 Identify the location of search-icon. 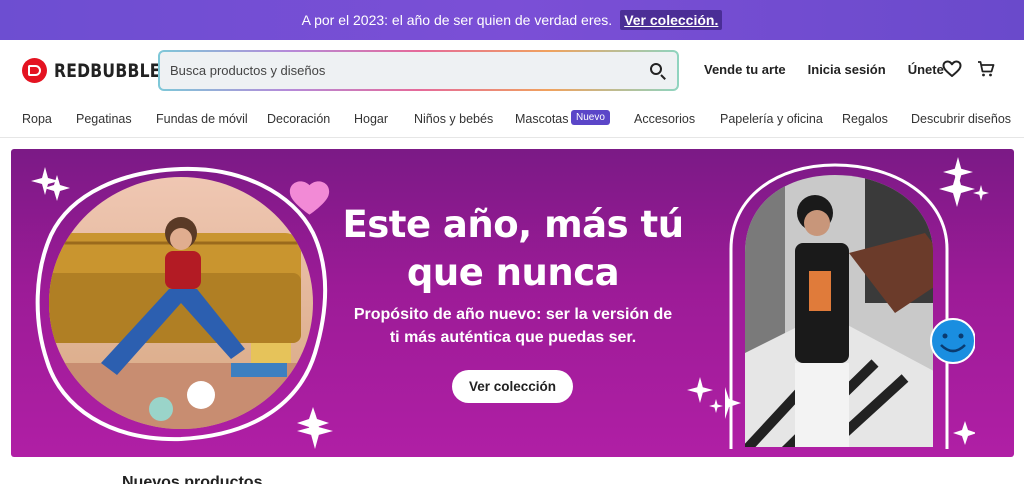
(658, 71).